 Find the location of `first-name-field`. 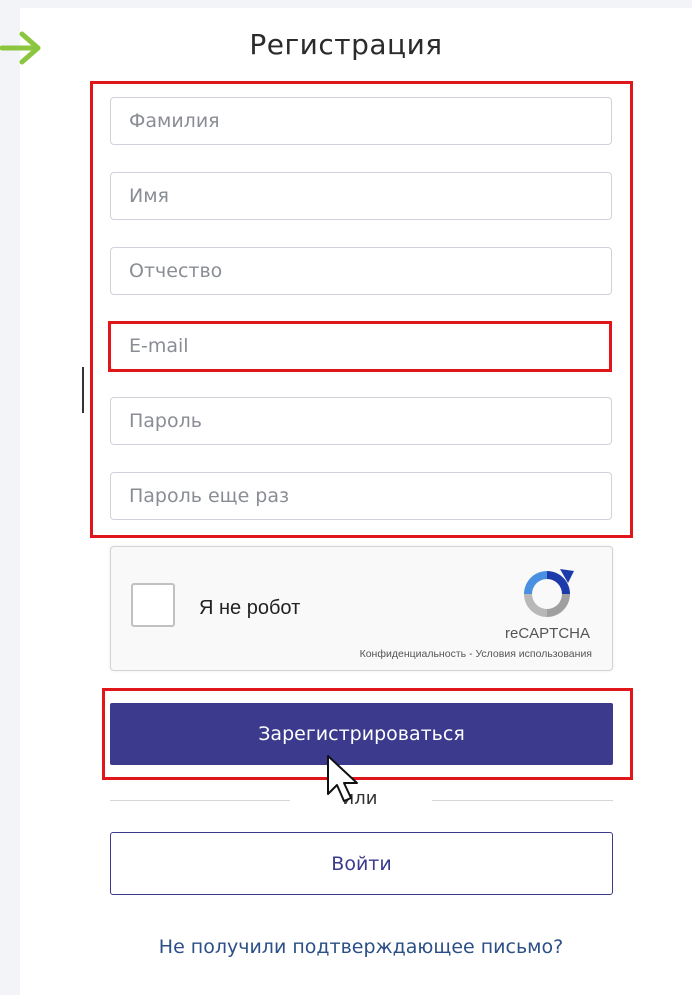

first-name-field is located at coordinates (361, 196).